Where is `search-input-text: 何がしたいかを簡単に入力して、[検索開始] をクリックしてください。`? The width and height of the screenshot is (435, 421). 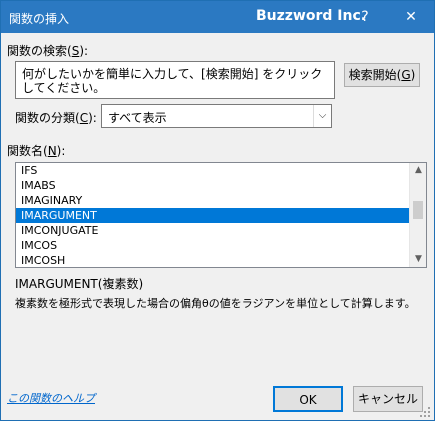
search-input-text: 何がしたいかを簡単に入力して、[検索開始] をクリックしてください。 is located at coordinates (172, 81).